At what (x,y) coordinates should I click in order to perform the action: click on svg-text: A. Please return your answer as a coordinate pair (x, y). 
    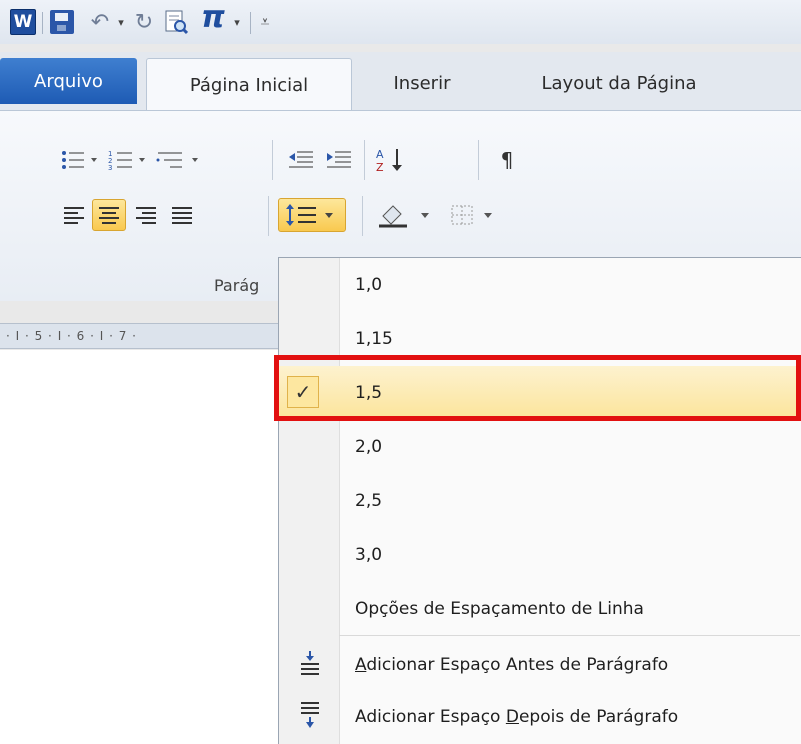
    Looking at the image, I should click on (380, 154).